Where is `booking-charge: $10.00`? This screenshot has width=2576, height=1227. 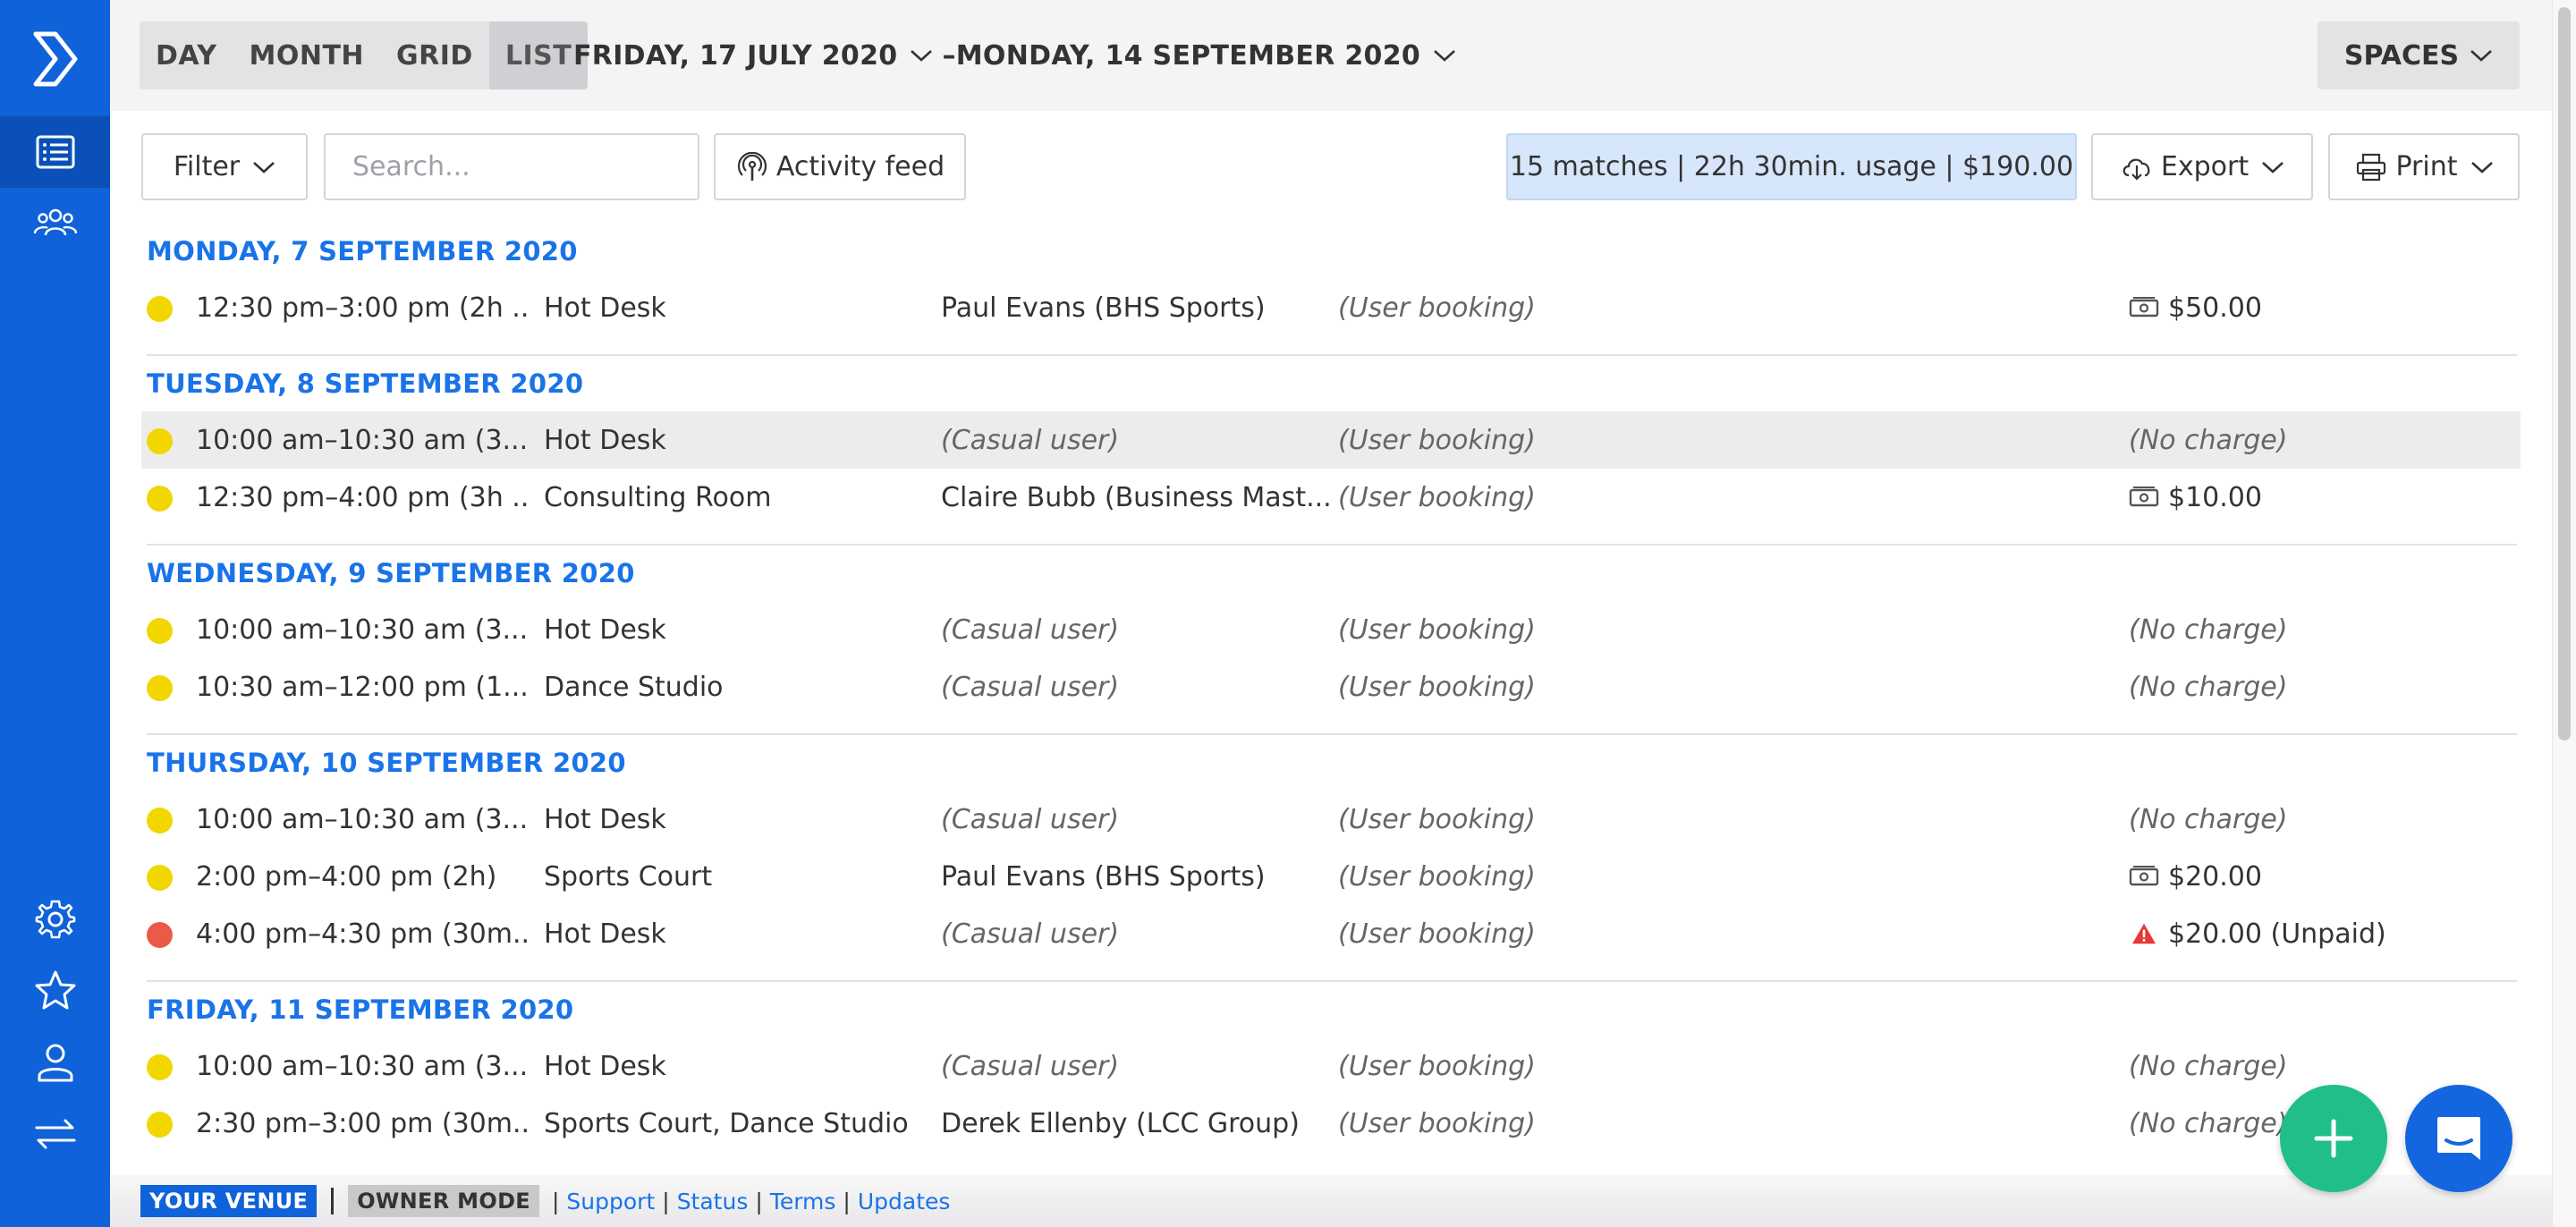 booking-charge: $10.00 is located at coordinates (2316, 498).